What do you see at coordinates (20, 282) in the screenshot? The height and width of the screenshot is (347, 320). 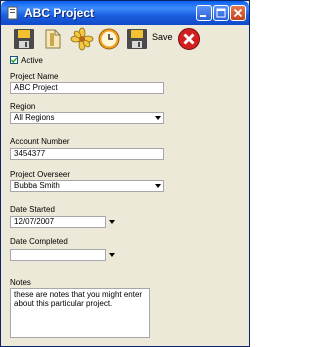 I see `notes-label: Notes` at bounding box center [20, 282].